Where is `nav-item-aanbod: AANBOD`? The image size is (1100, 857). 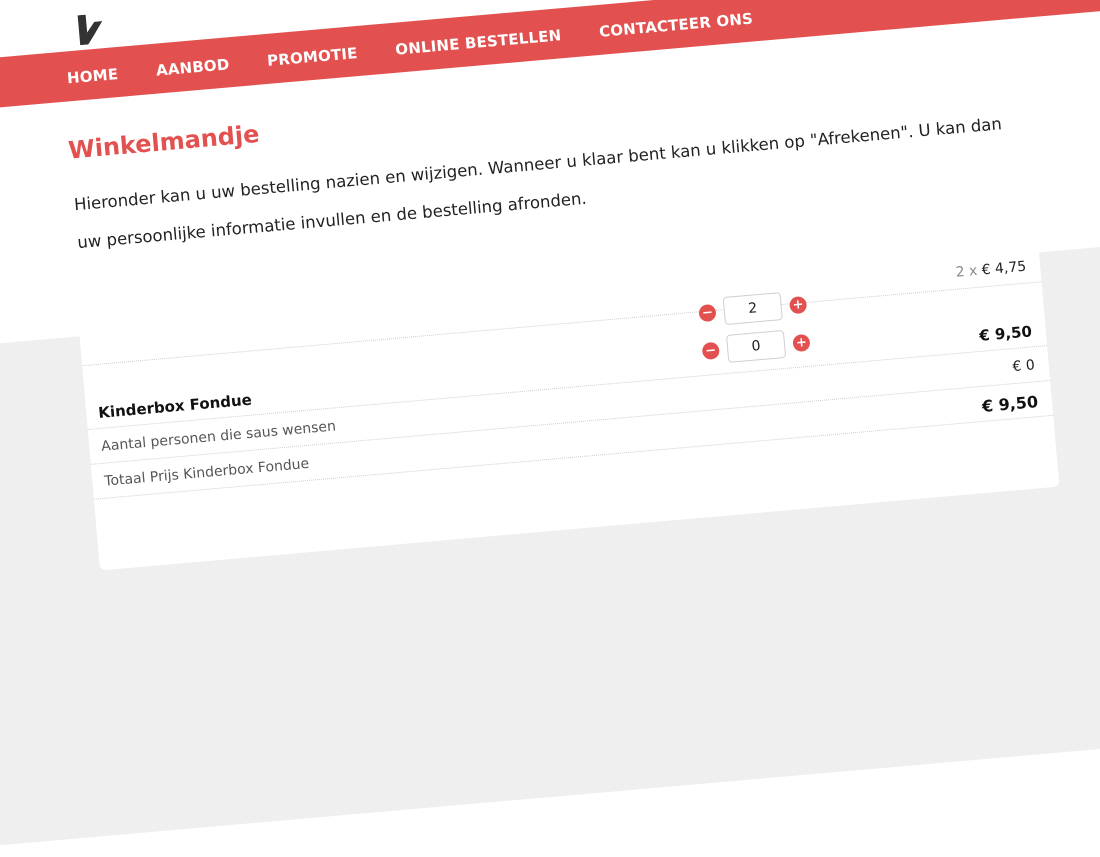 nav-item-aanbod: AANBOD is located at coordinates (192, 67).